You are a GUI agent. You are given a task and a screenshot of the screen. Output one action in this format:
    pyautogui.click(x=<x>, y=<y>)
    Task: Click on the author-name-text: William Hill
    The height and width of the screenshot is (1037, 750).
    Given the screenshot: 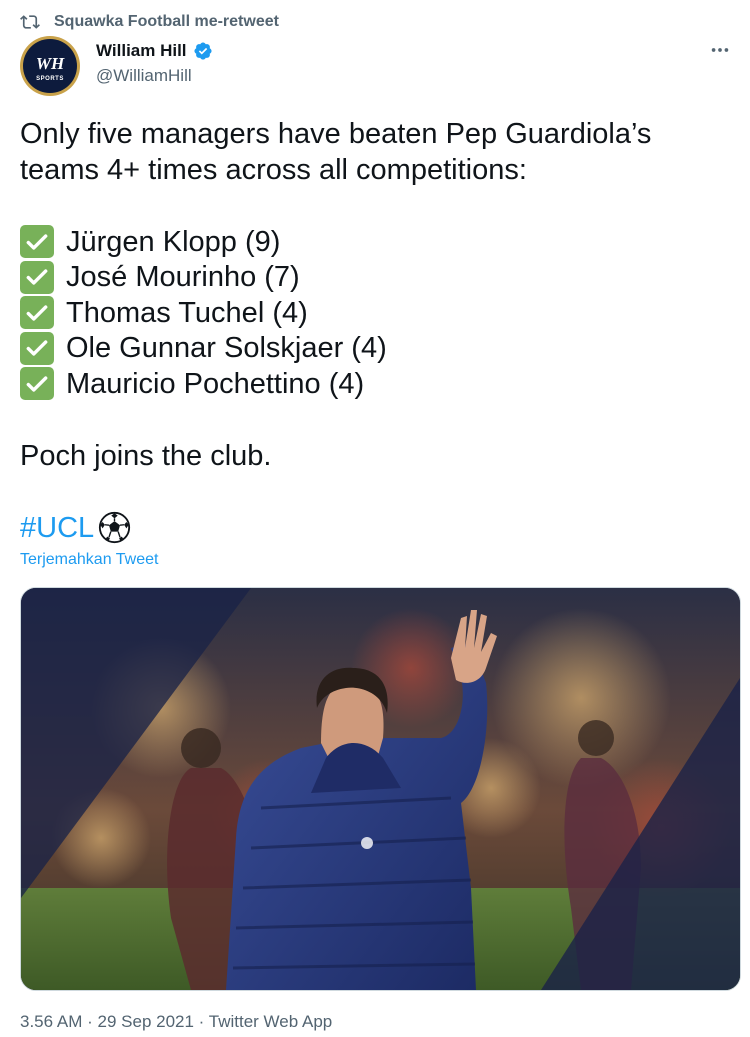 What is the action you would take?
    pyautogui.click(x=141, y=50)
    